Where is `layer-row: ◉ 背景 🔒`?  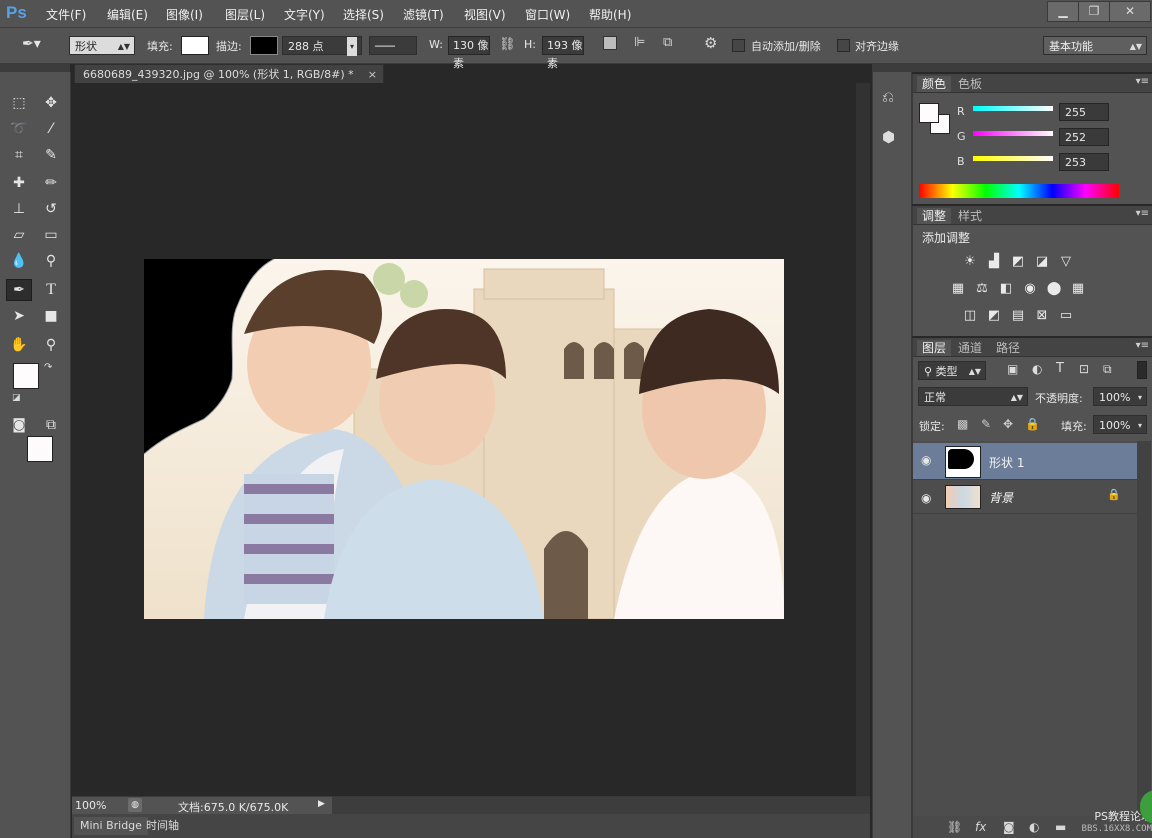
layer-row: ◉ 背景 🔒 is located at coordinates (1026, 497).